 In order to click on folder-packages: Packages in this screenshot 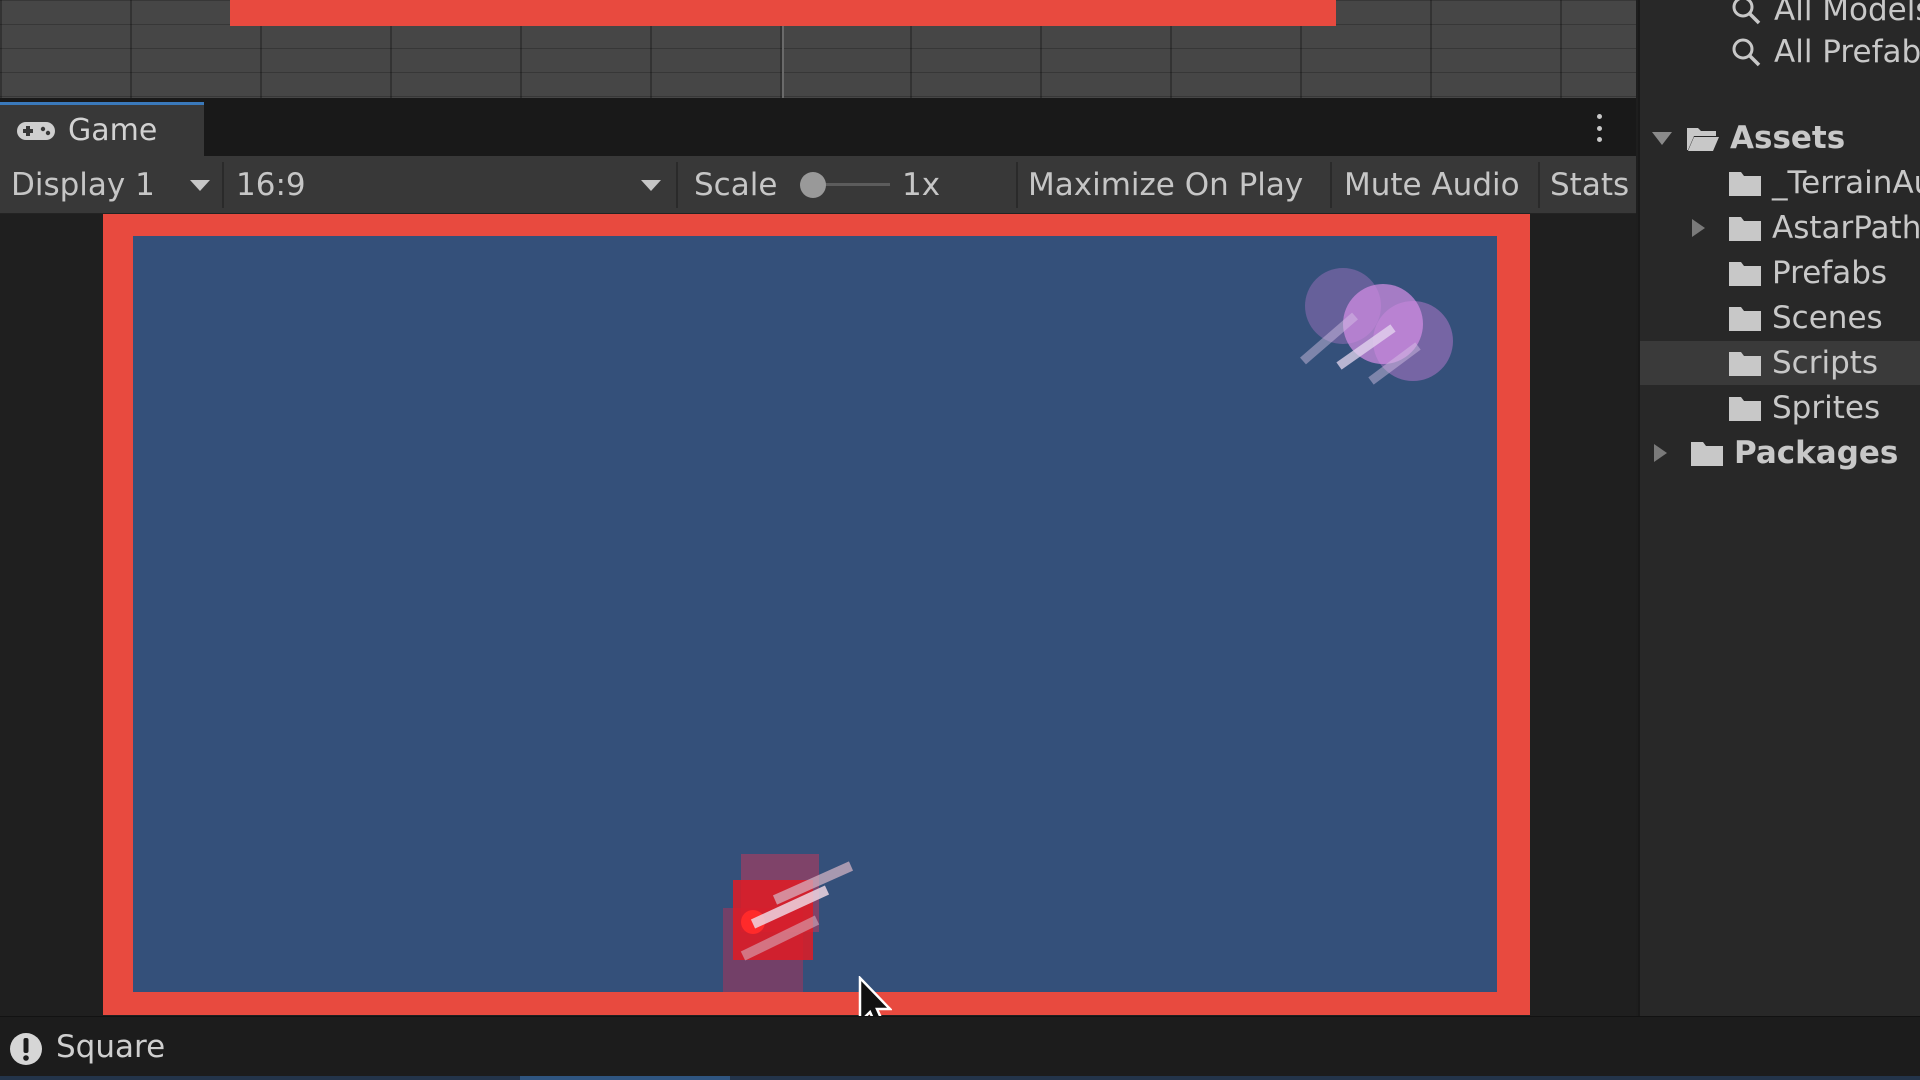, I will do `click(1780, 453)`.